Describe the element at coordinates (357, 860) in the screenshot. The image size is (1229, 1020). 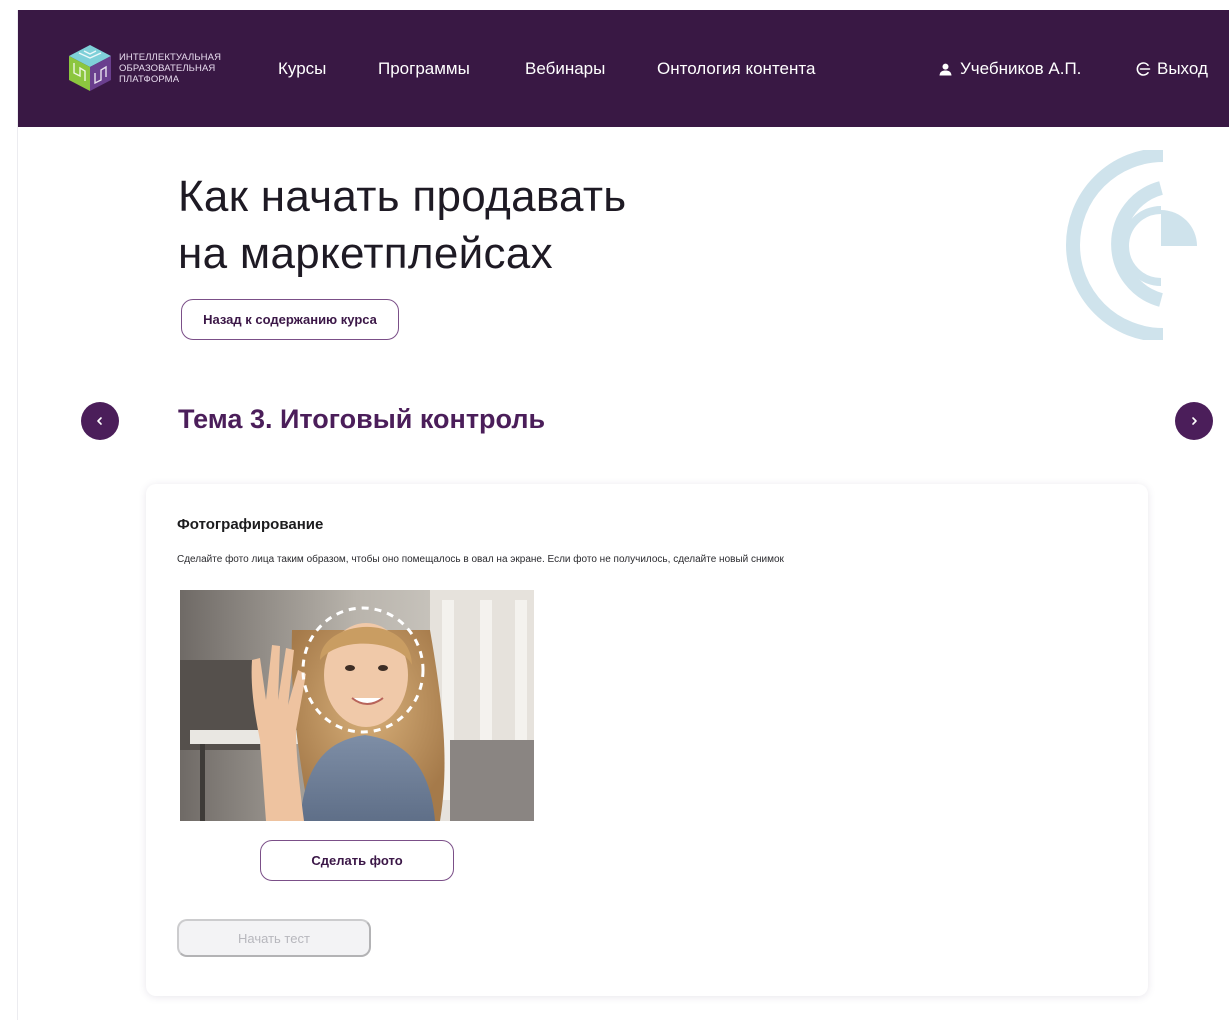
I see `take-photo-button: Сделать фото` at that location.